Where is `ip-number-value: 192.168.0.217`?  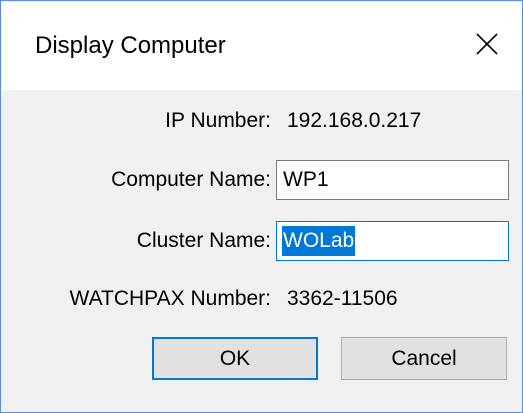 ip-number-value: 192.168.0.217 is located at coordinates (354, 120).